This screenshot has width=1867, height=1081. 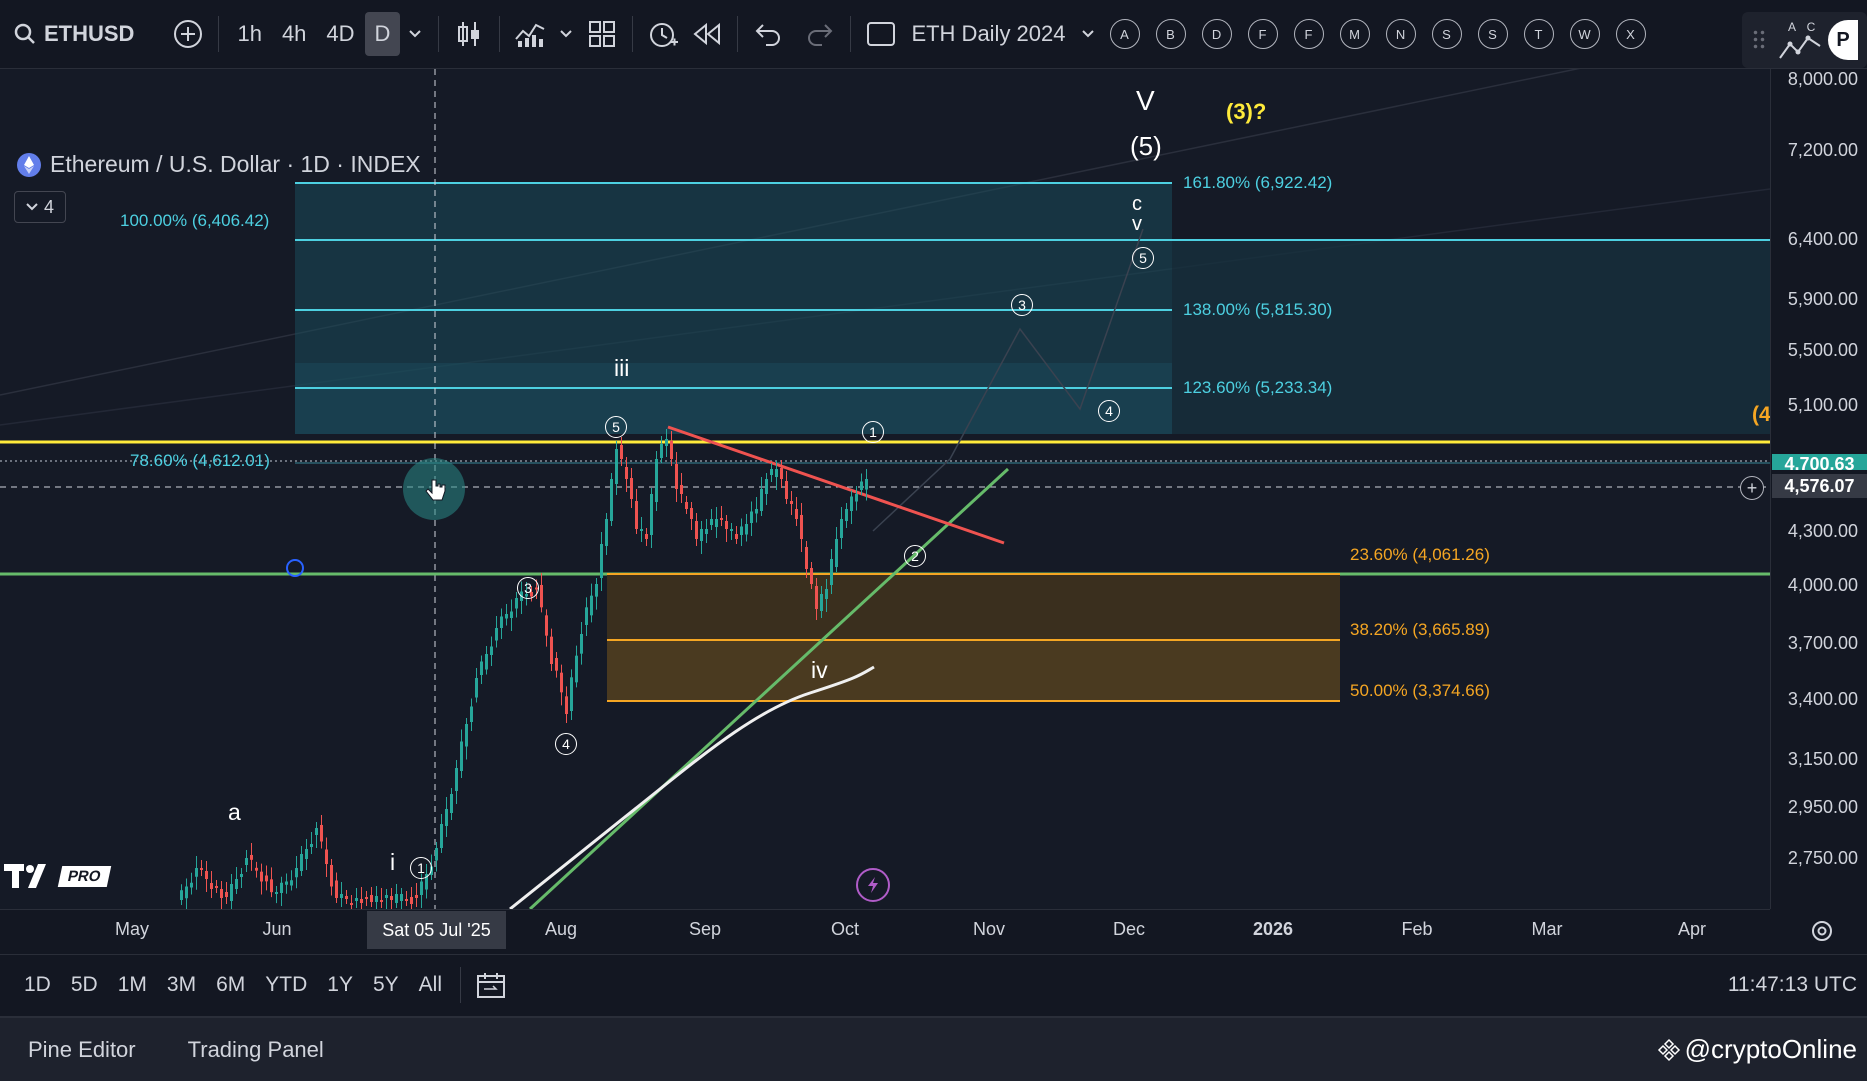 I want to click on layout-name-button: ETH Daily 2024, so click(x=988, y=34).